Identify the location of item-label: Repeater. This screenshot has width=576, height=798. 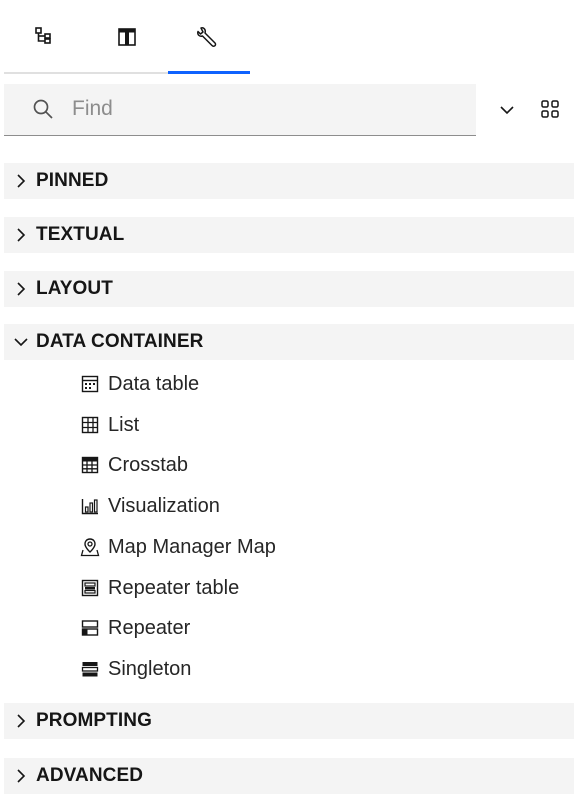
(149, 627).